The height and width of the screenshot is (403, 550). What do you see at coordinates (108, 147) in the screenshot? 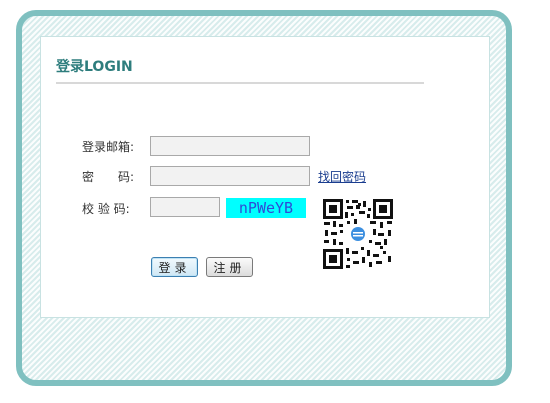
I see `email-label: 登录邮箱:` at bounding box center [108, 147].